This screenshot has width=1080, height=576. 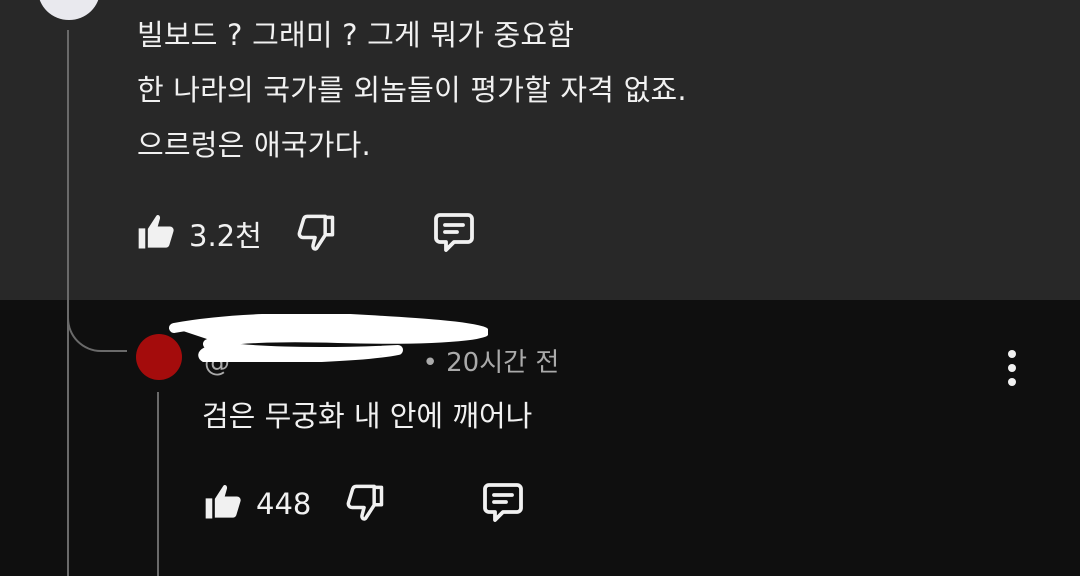 I want to click on redaction-scribble, so click(x=328, y=338).